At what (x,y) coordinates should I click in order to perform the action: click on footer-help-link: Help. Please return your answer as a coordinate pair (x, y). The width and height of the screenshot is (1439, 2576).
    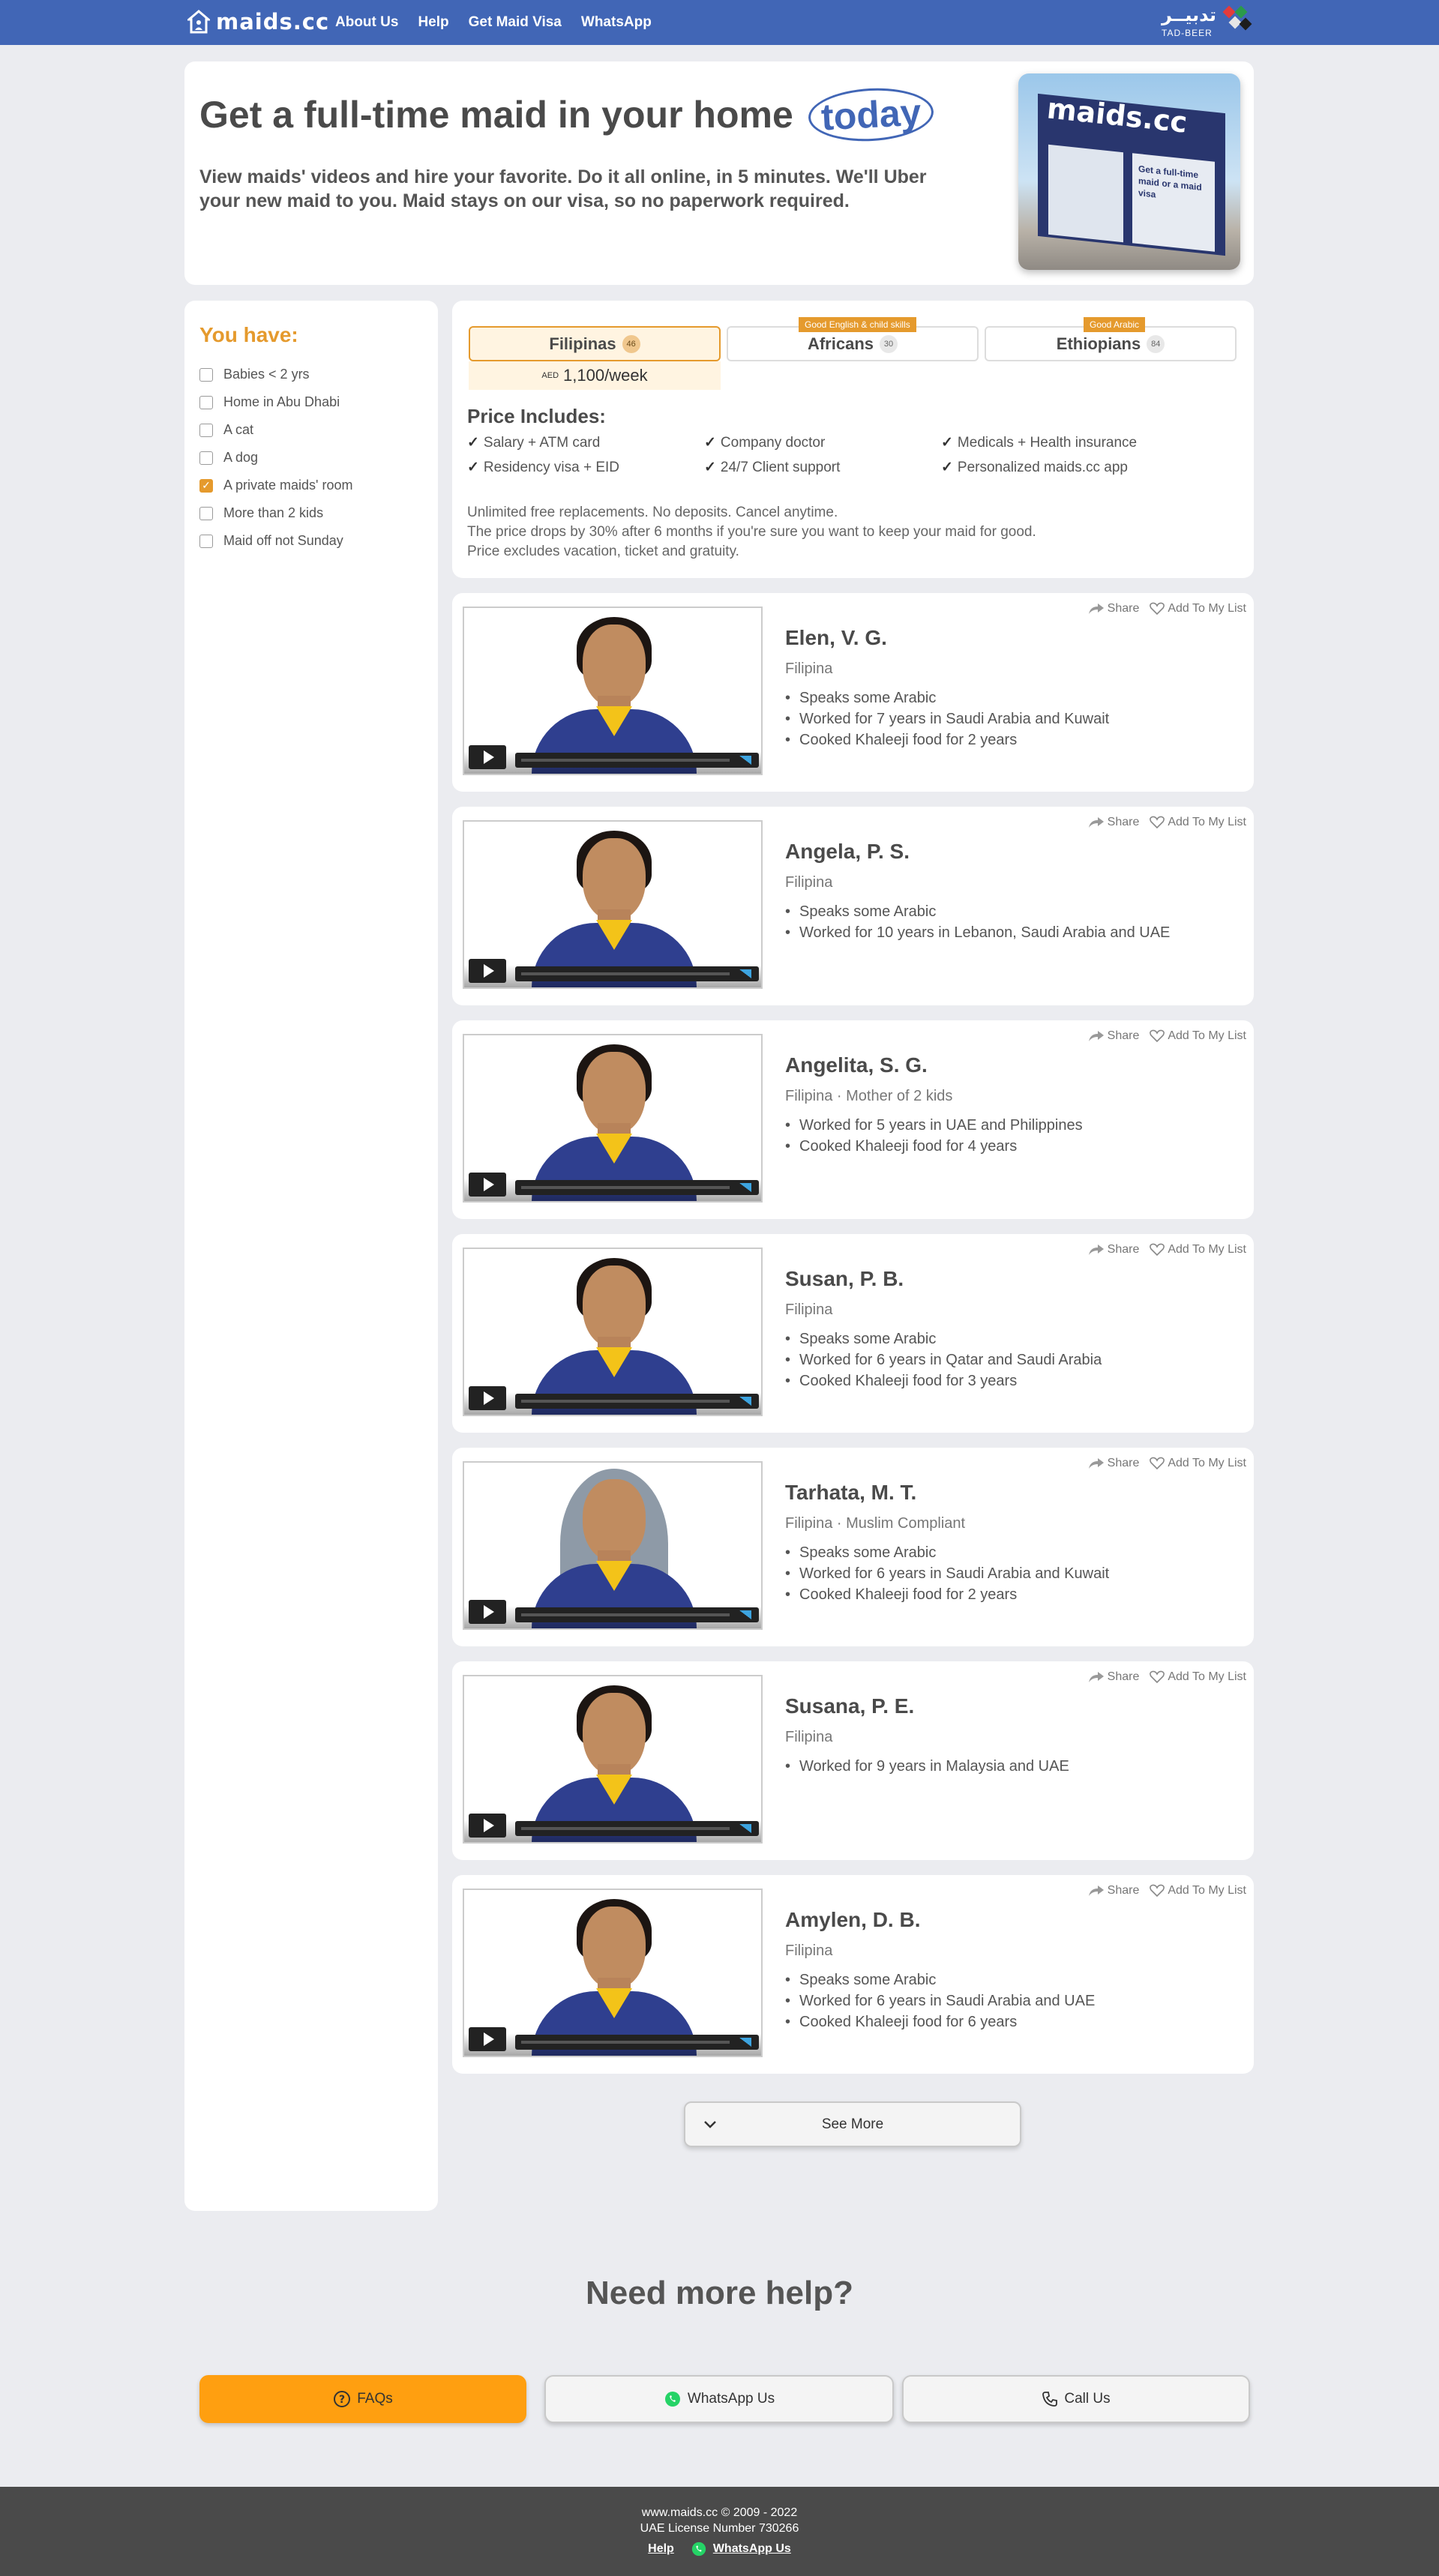
    Looking at the image, I should click on (661, 2549).